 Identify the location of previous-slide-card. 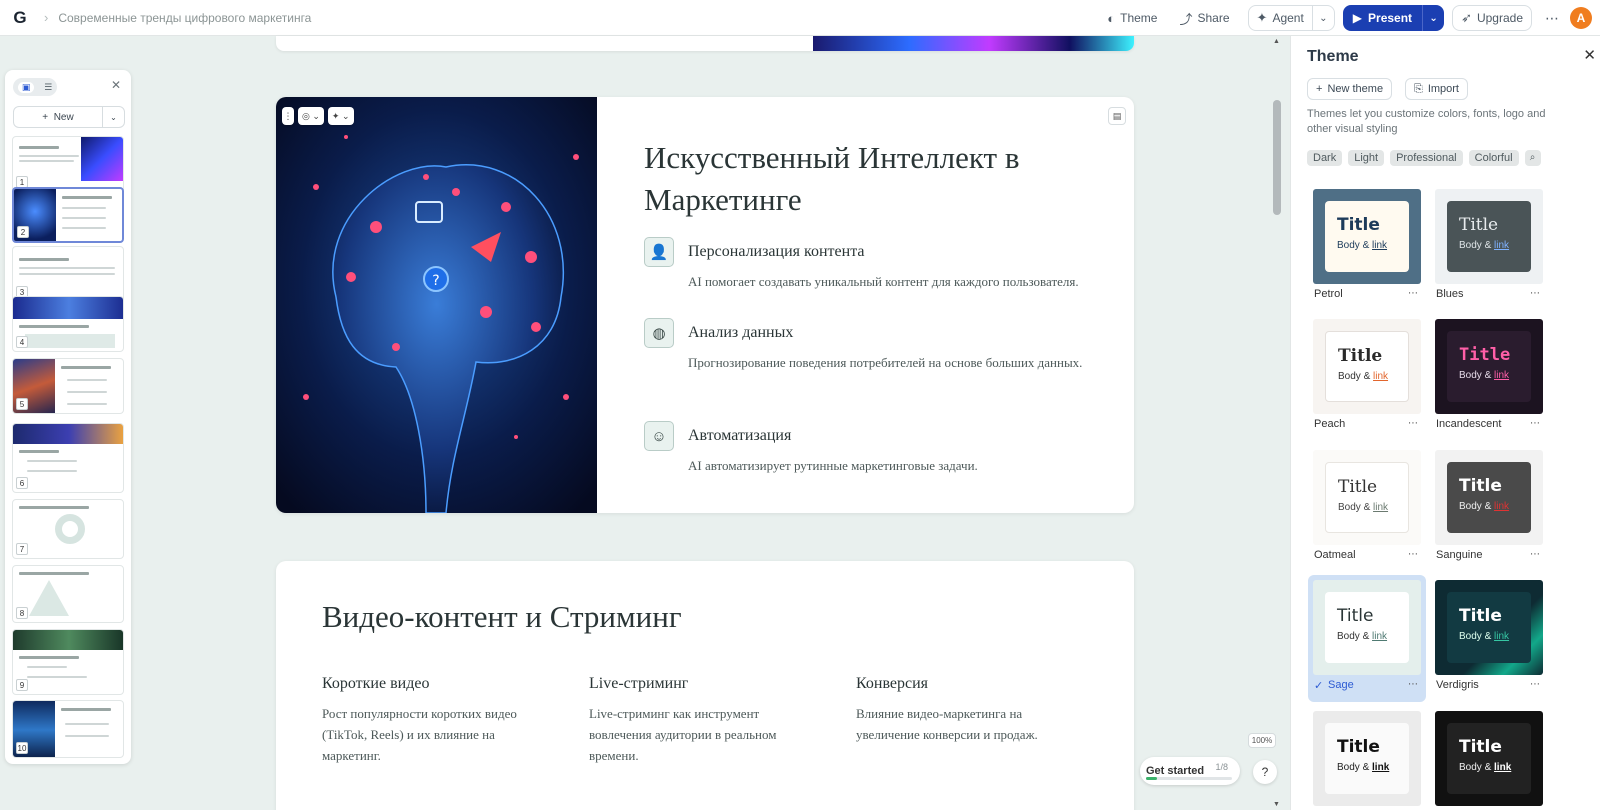
(705, 43).